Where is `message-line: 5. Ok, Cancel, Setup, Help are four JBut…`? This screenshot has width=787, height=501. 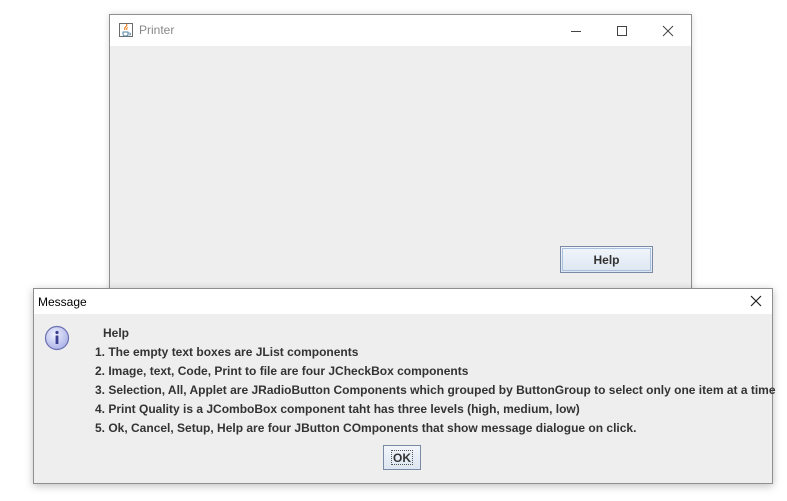 message-line: 5. Ok, Cancel, Setup, Help are four JBut… is located at coordinates (366, 428).